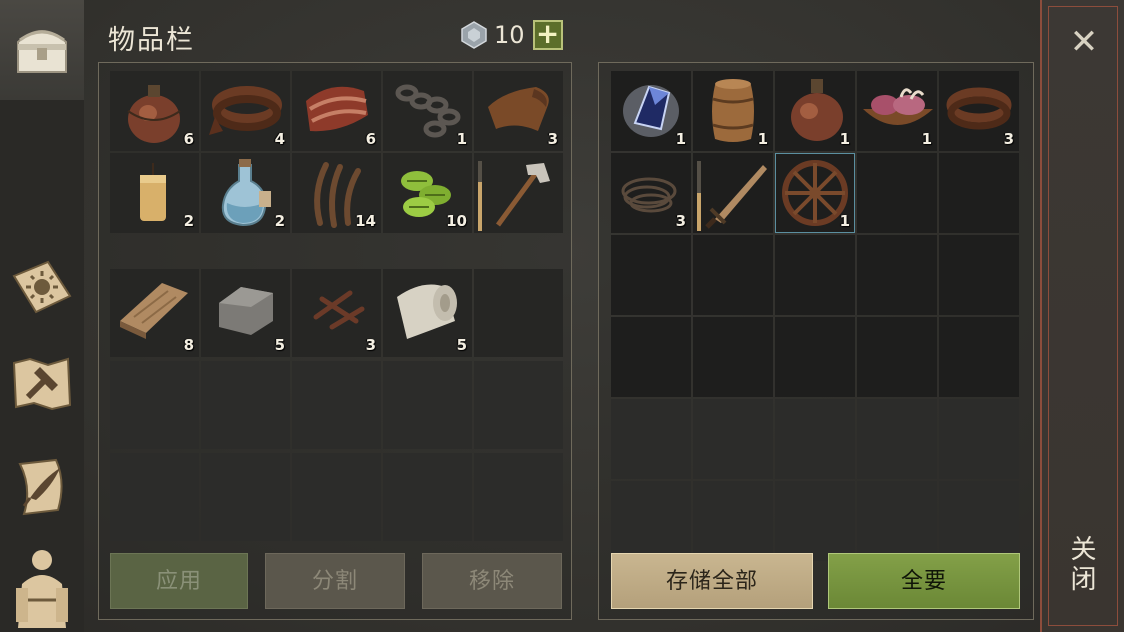  Describe the element at coordinates (979, 108) in the screenshot. I see `leather-icon` at that location.